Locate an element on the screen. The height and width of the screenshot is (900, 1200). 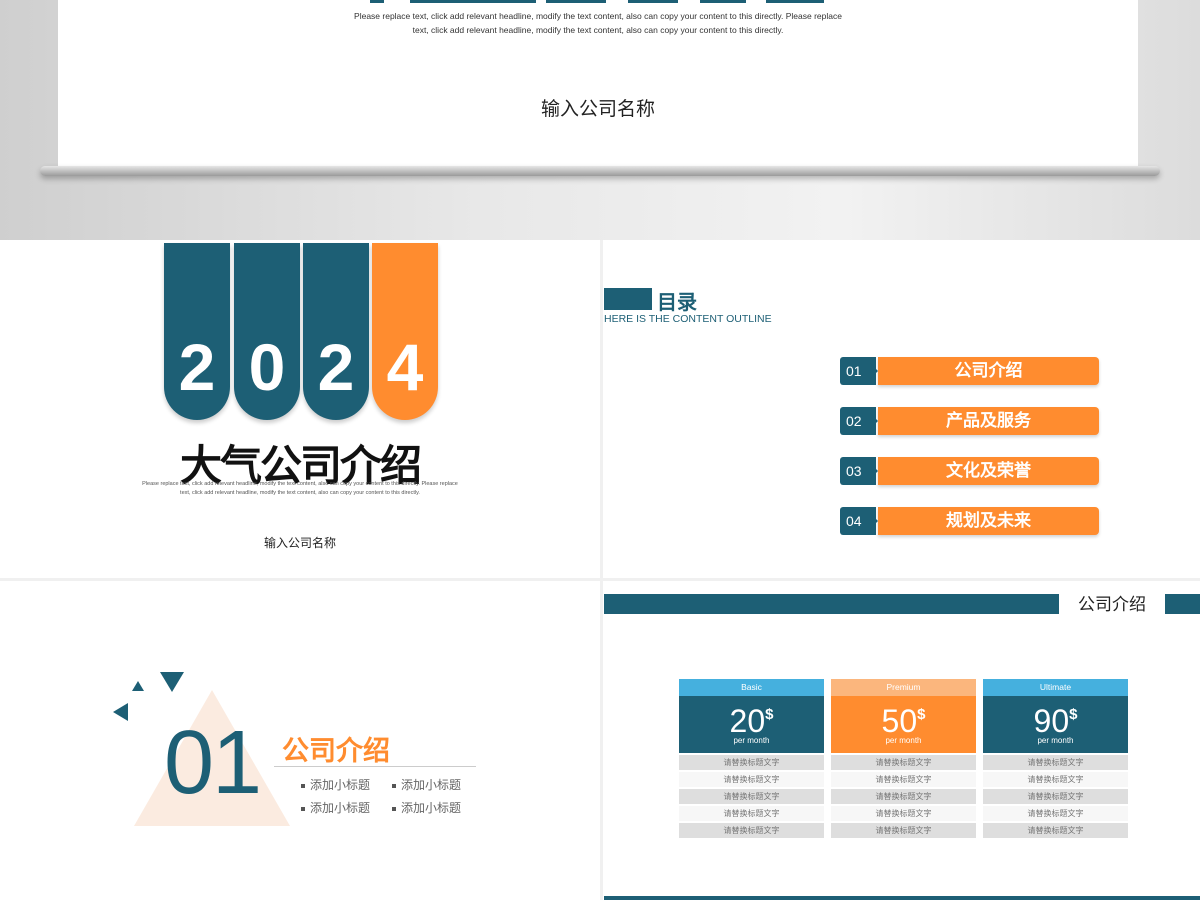
plan-price: 20$ is located at coordinates (751, 716).